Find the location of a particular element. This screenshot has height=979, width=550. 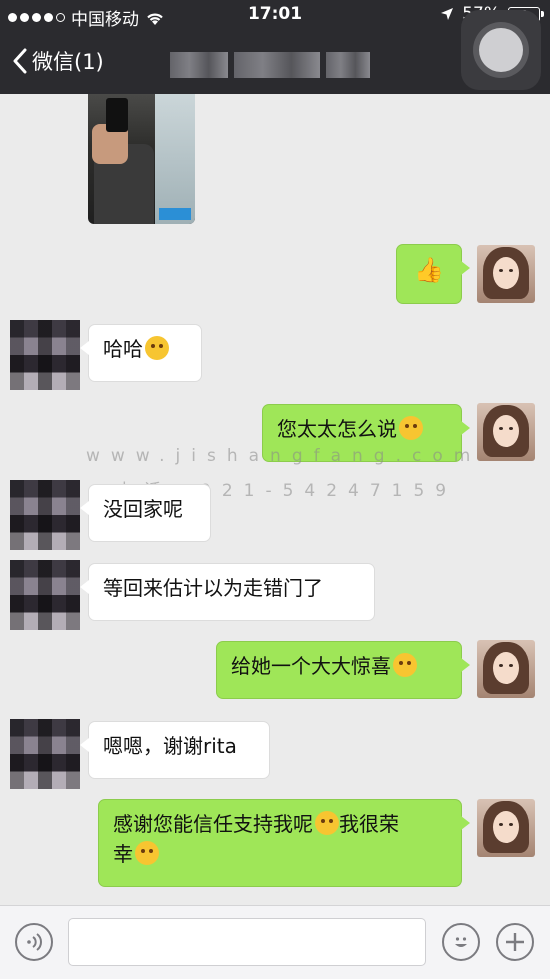

message-bubble-me: 👍 is located at coordinates (433, 274).